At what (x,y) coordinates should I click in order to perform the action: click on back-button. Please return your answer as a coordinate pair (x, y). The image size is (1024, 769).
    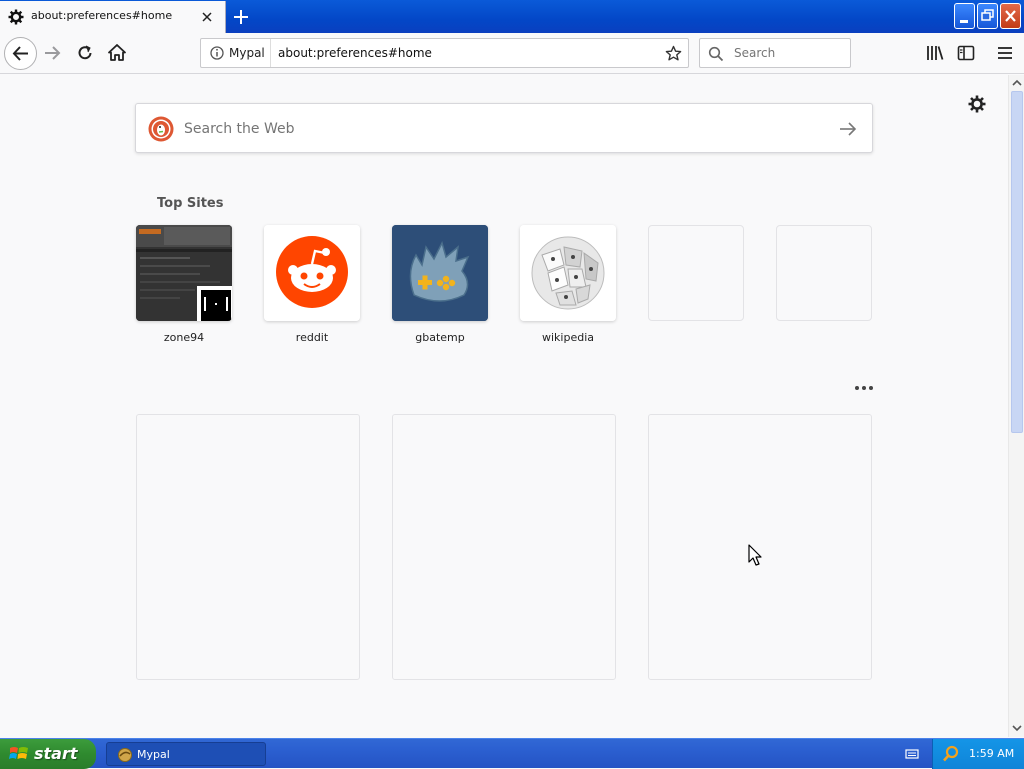
    Looking at the image, I should click on (20, 53).